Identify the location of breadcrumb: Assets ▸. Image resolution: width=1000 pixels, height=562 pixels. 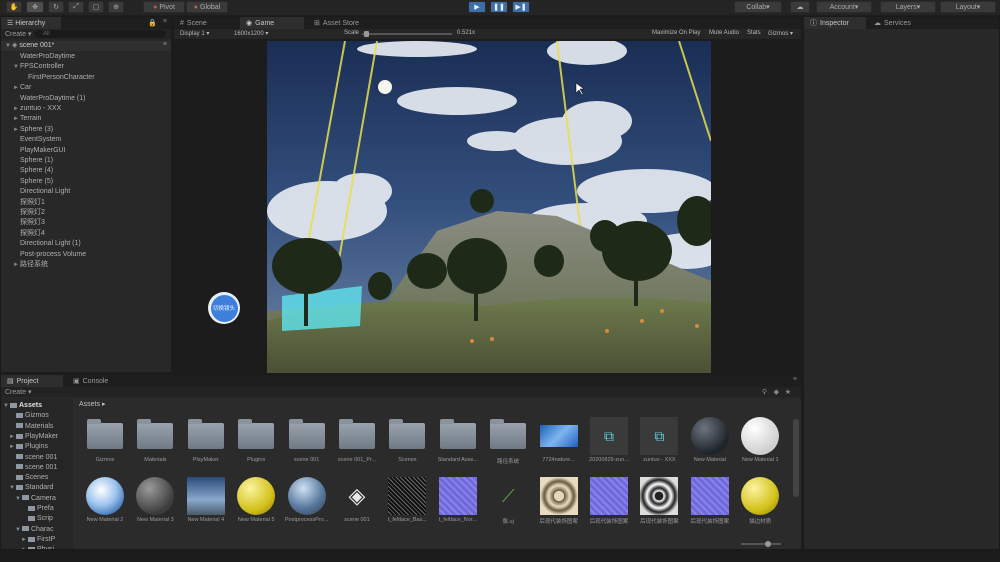
(92, 404).